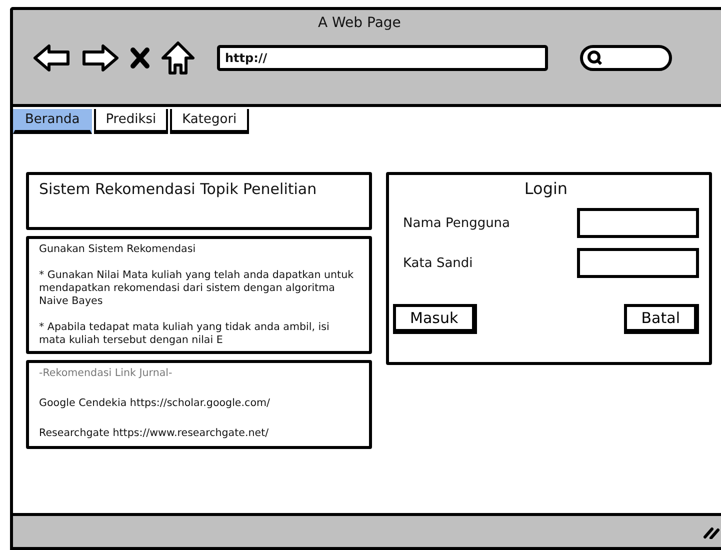 This screenshot has width=721, height=550. What do you see at coordinates (131, 121) in the screenshot?
I see `tab: Prediksi` at bounding box center [131, 121].